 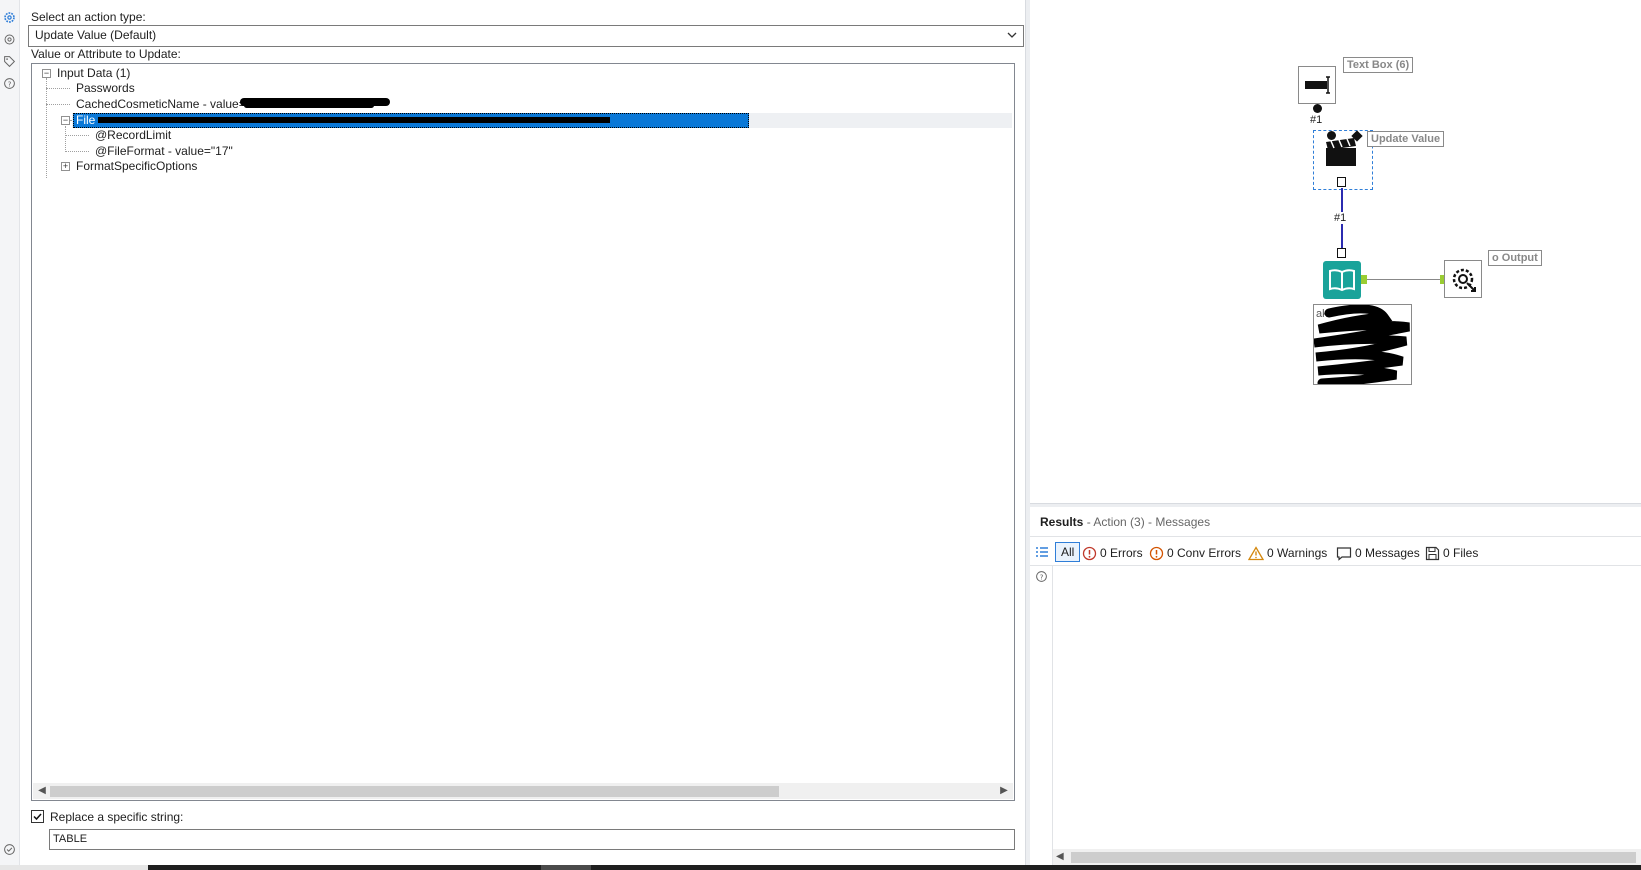 What do you see at coordinates (65, 166) in the screenshot?
I see `tree-expand-format-options: +` at bounding box center [65, 166].